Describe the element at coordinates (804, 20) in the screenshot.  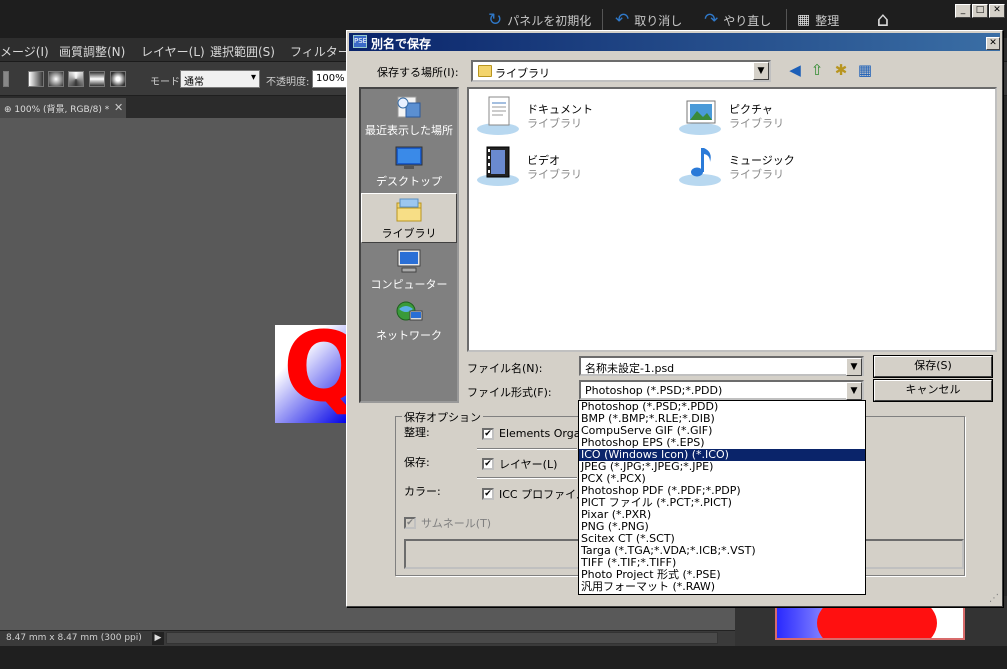
I see `grid-icon: ▦` at that location.